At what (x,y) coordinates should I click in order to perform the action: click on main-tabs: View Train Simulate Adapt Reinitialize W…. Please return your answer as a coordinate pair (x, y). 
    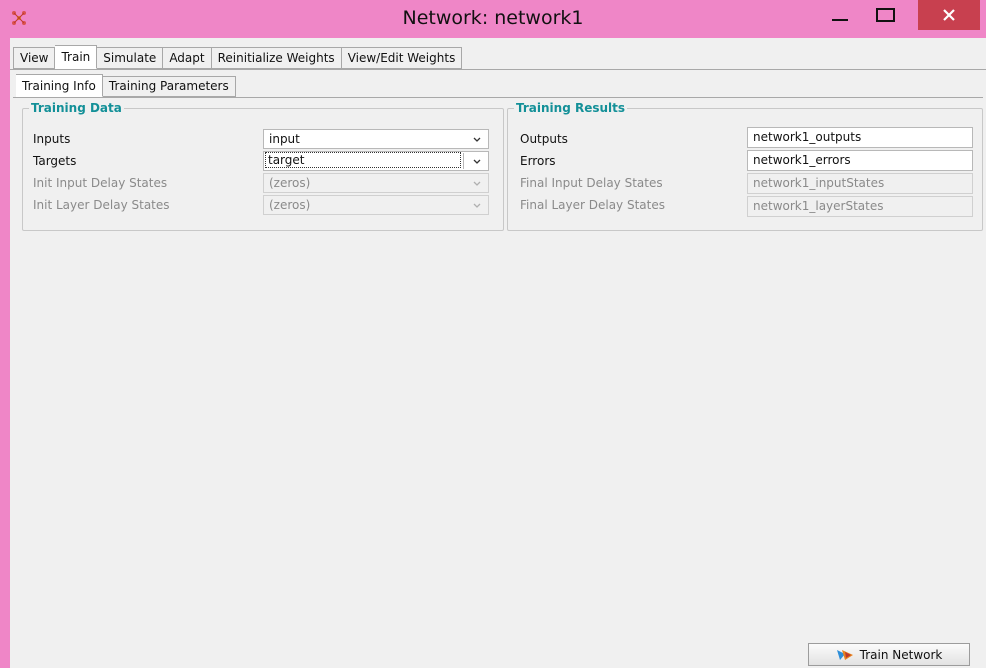
    Looking at the image, I should click on (238, 57).